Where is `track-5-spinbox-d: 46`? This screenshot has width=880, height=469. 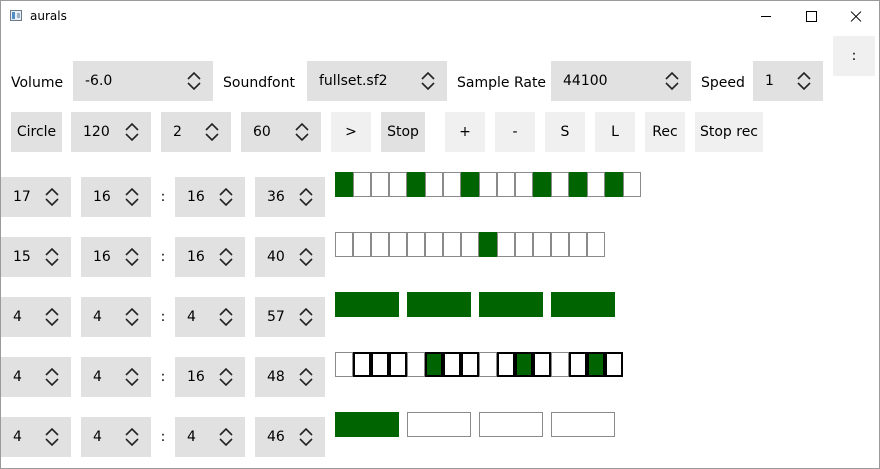 track-5-spinbox-d: 46 is located at coordinates (290, 437).